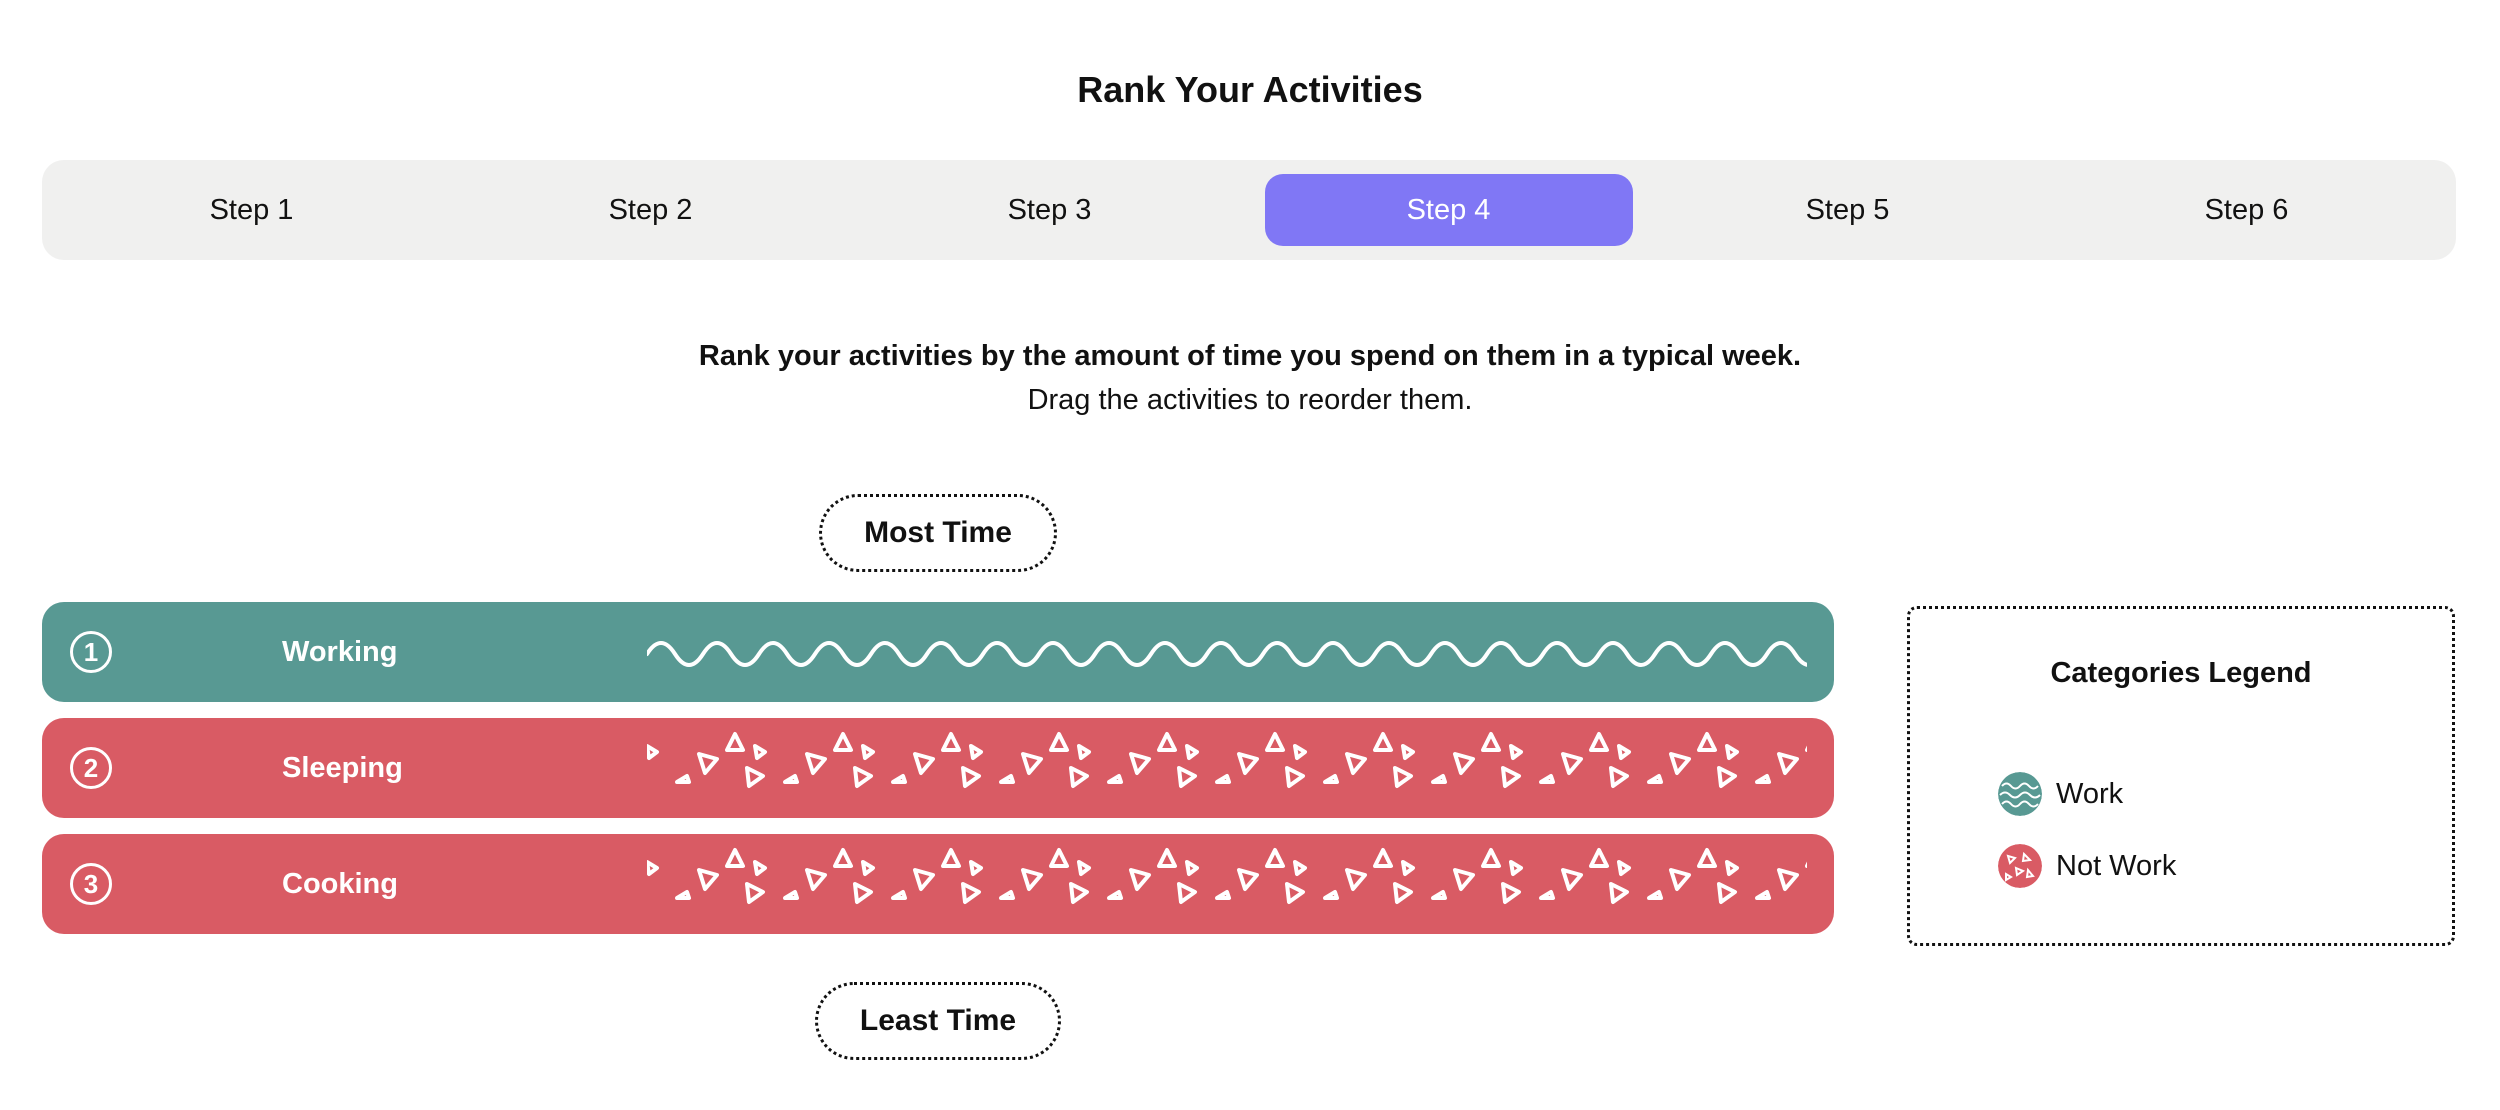  I want to click on step-6-tab: Step 6, so click(2247, 210).